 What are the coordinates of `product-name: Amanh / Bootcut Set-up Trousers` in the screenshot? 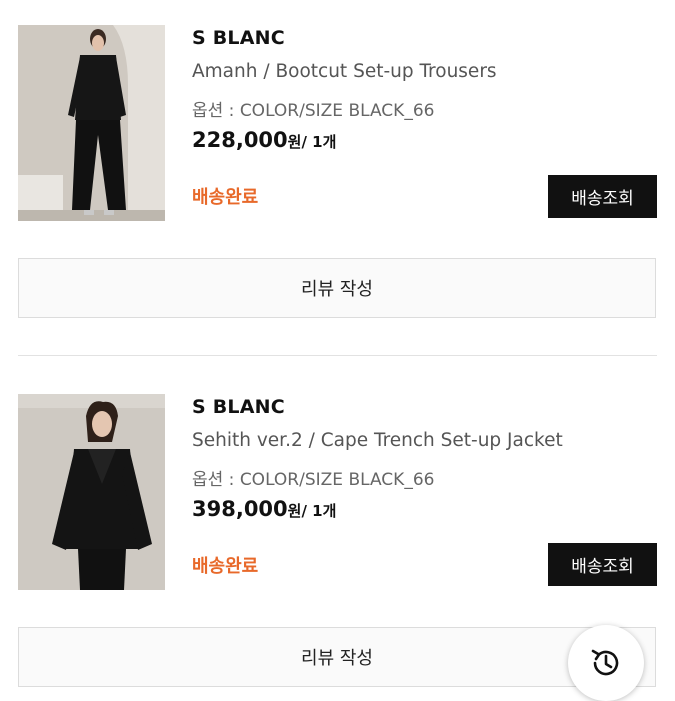 It's located at (344, 71).